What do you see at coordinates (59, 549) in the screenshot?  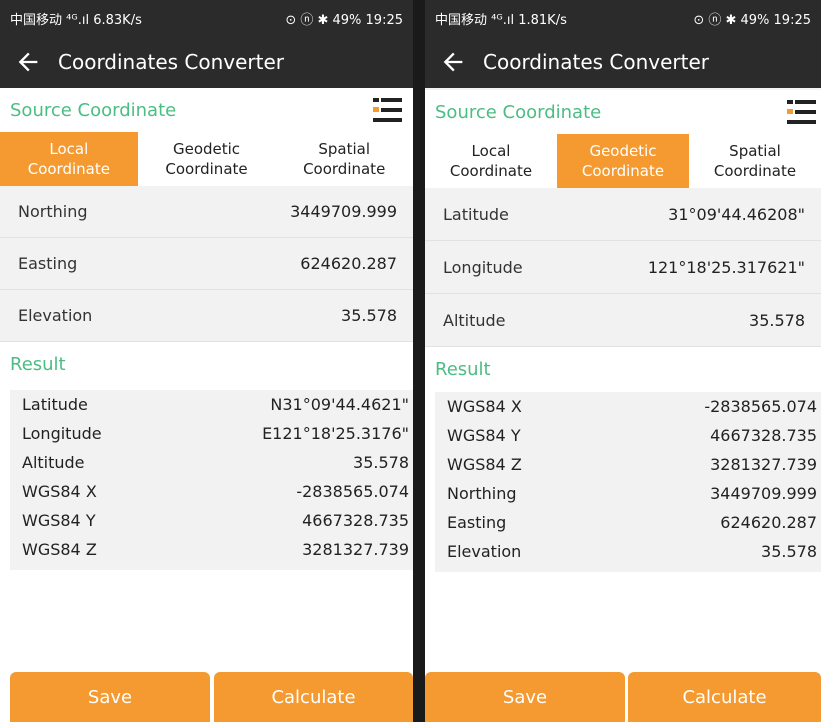 I see `result-key: WGS84 Z` at bounding box center [59, 549].